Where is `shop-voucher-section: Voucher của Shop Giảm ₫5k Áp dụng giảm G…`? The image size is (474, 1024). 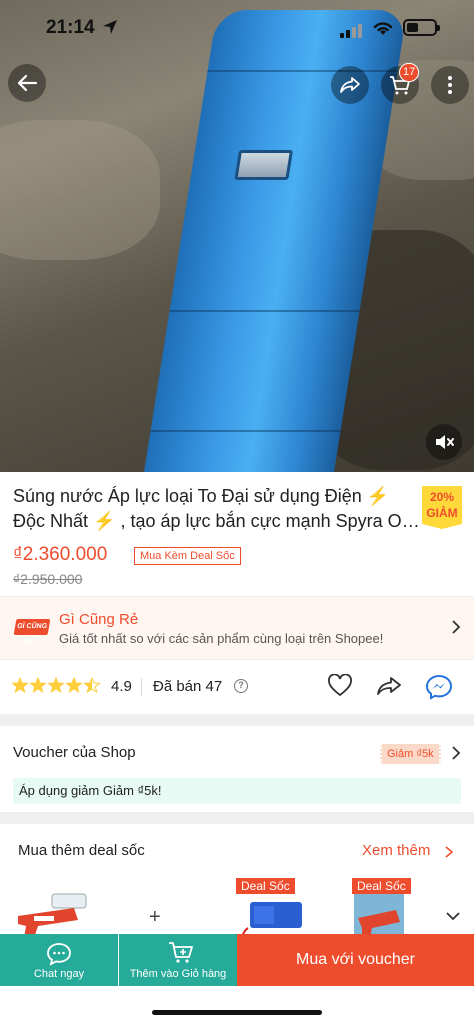 shop-voucher-section: Voucher của Shop Giảm ₫5k Áp dụng giảm G… is located at coordinates (237, 769).